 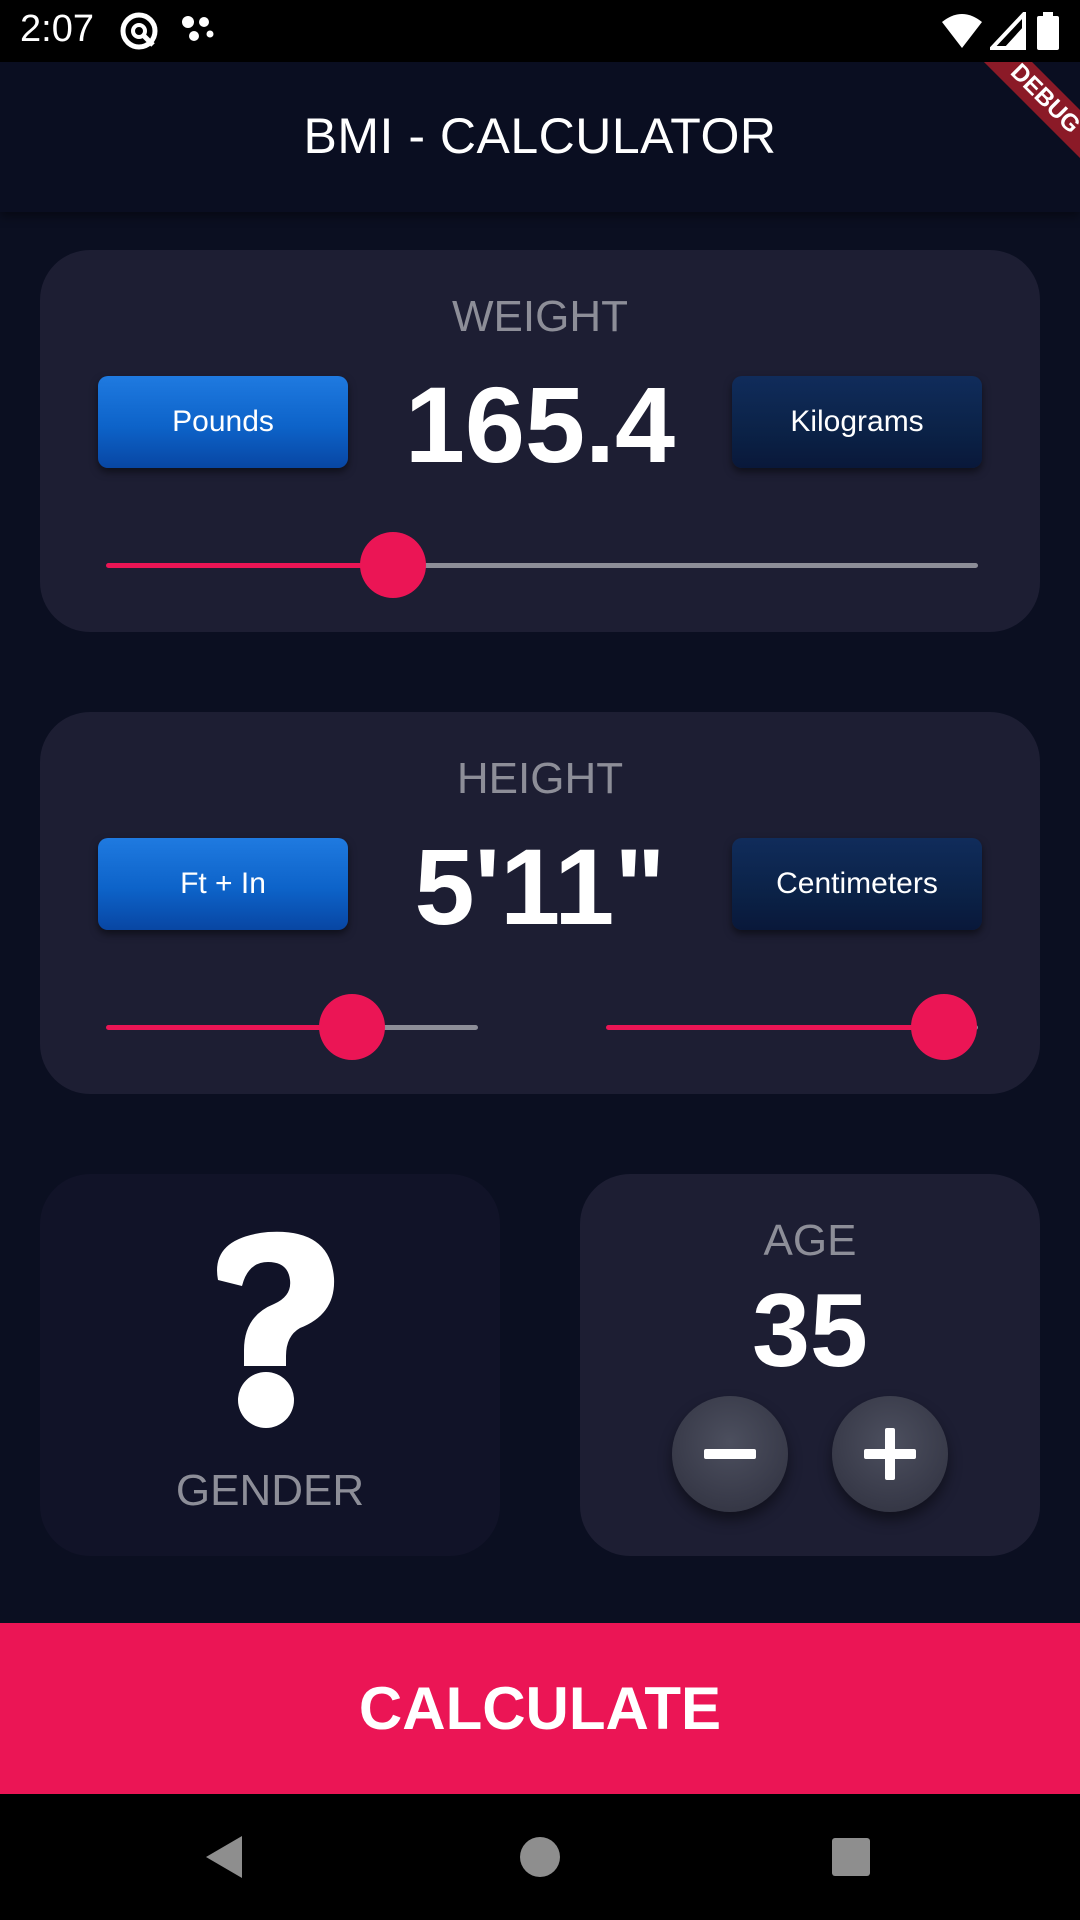 What do you see at coordinates (775, 1027) in the screenshot?
I see `inches-slider-active-track` at bounding box center [775, 1027].